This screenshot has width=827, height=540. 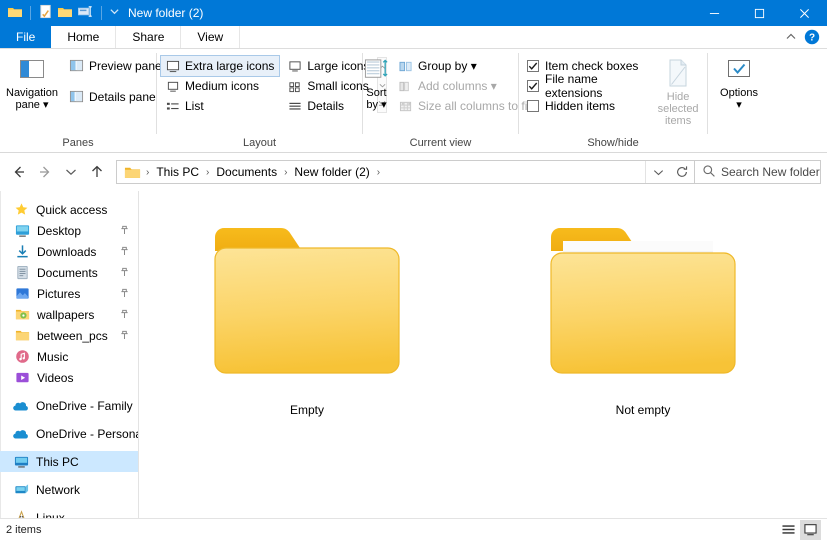 I want to click on new-folder-icon, so click(x=65, y=13).